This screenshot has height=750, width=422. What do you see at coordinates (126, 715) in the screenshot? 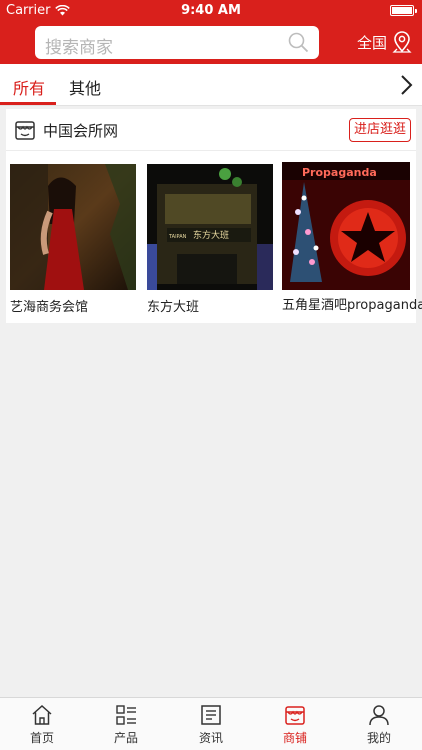
I see `grid-list-icon` at bounding box center [126, 715].